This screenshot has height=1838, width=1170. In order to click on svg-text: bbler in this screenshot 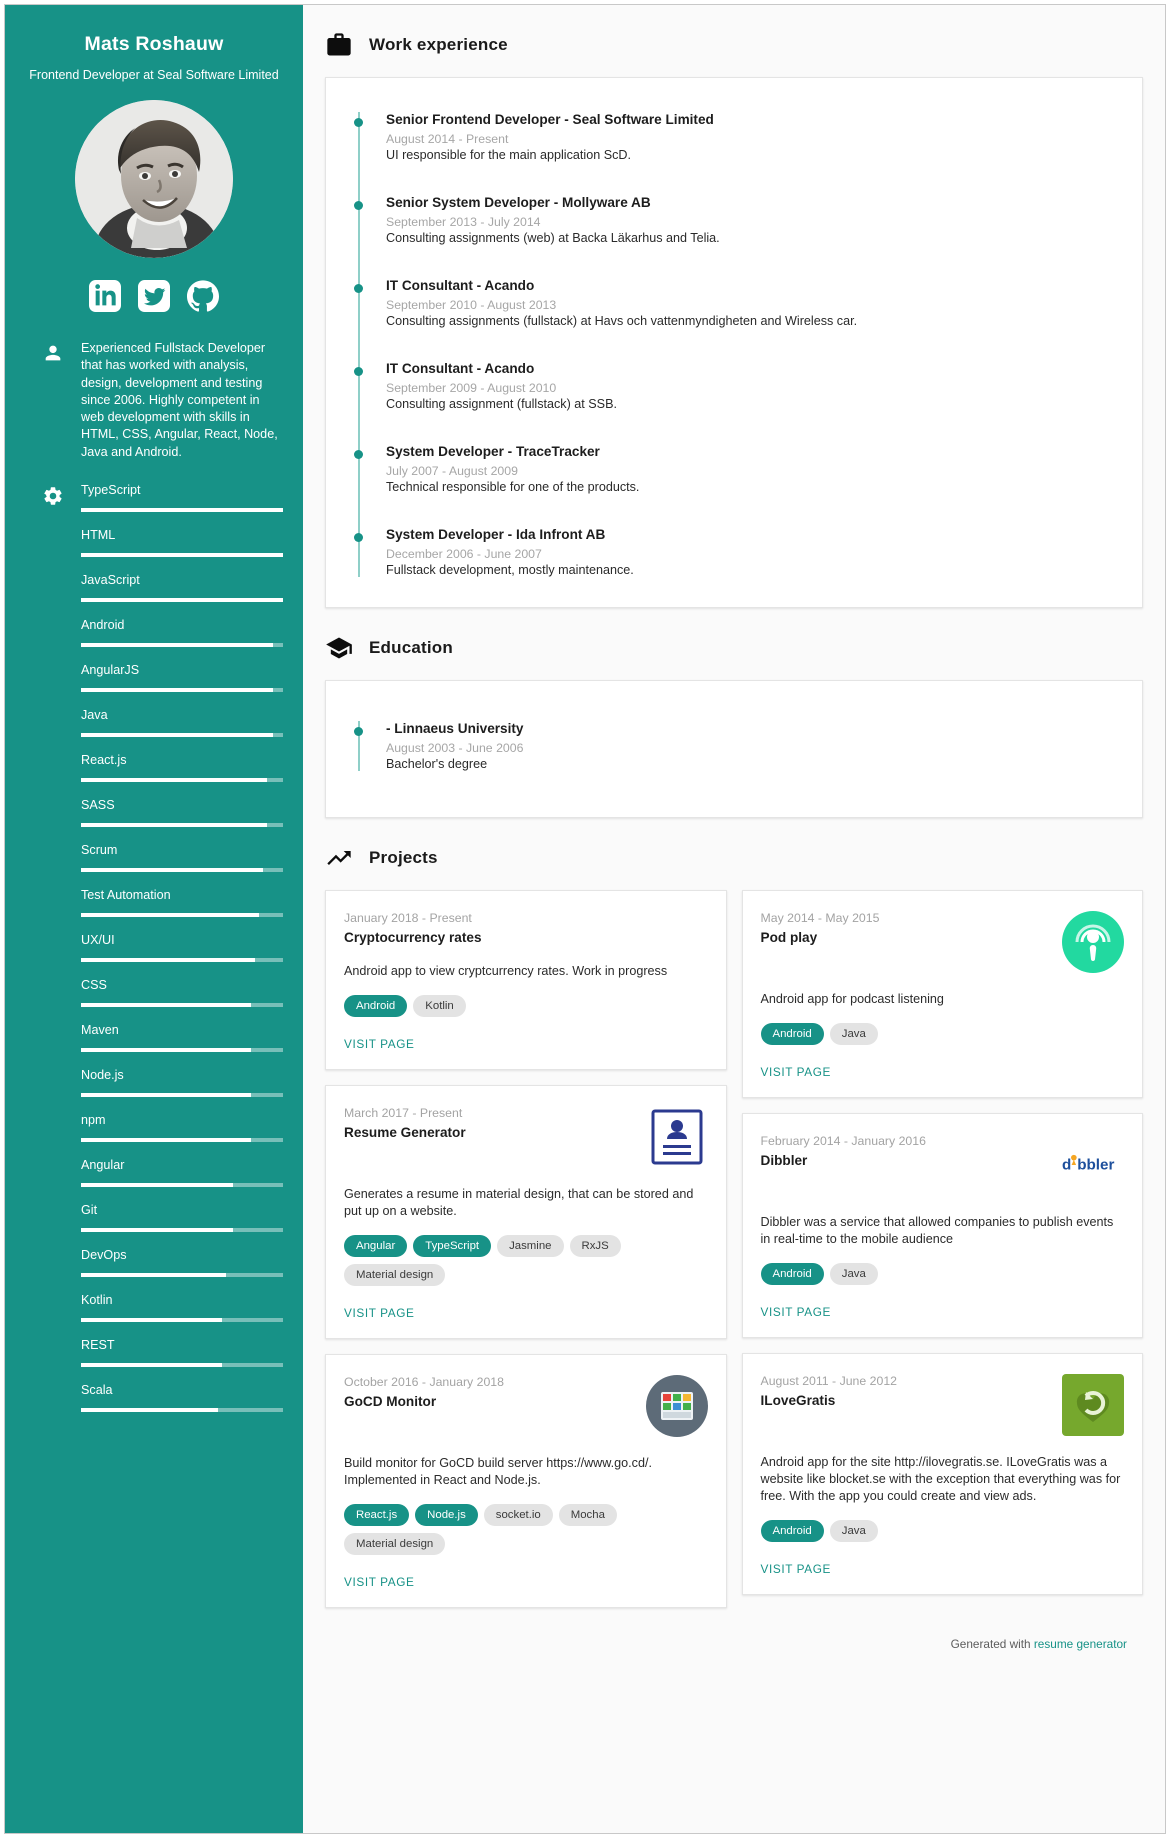, I will do `click(1095, 1164)`.